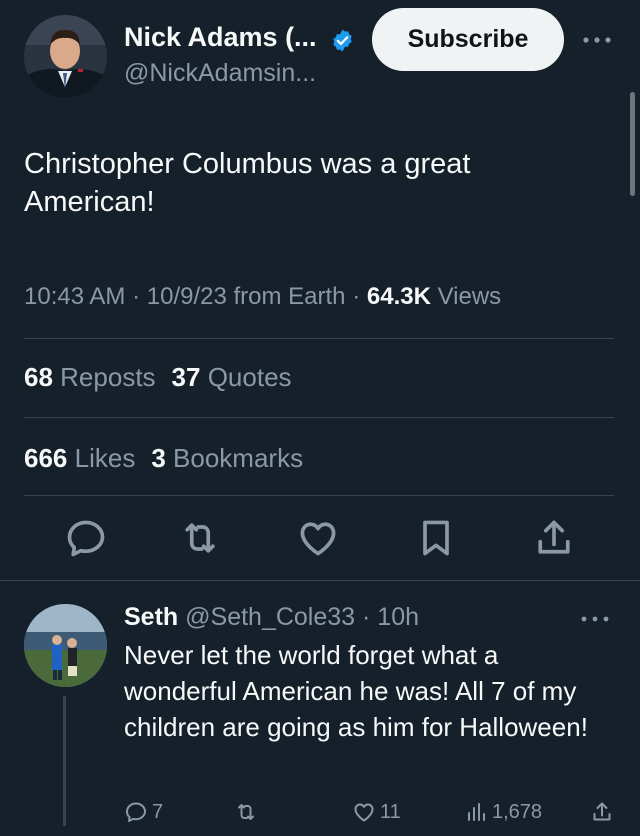 The height and width of the screenshot is (836, 640). Describe the element at coordinates (187, 296) in the screenshot. I see `tweet-date: 10/9/23` at that location.